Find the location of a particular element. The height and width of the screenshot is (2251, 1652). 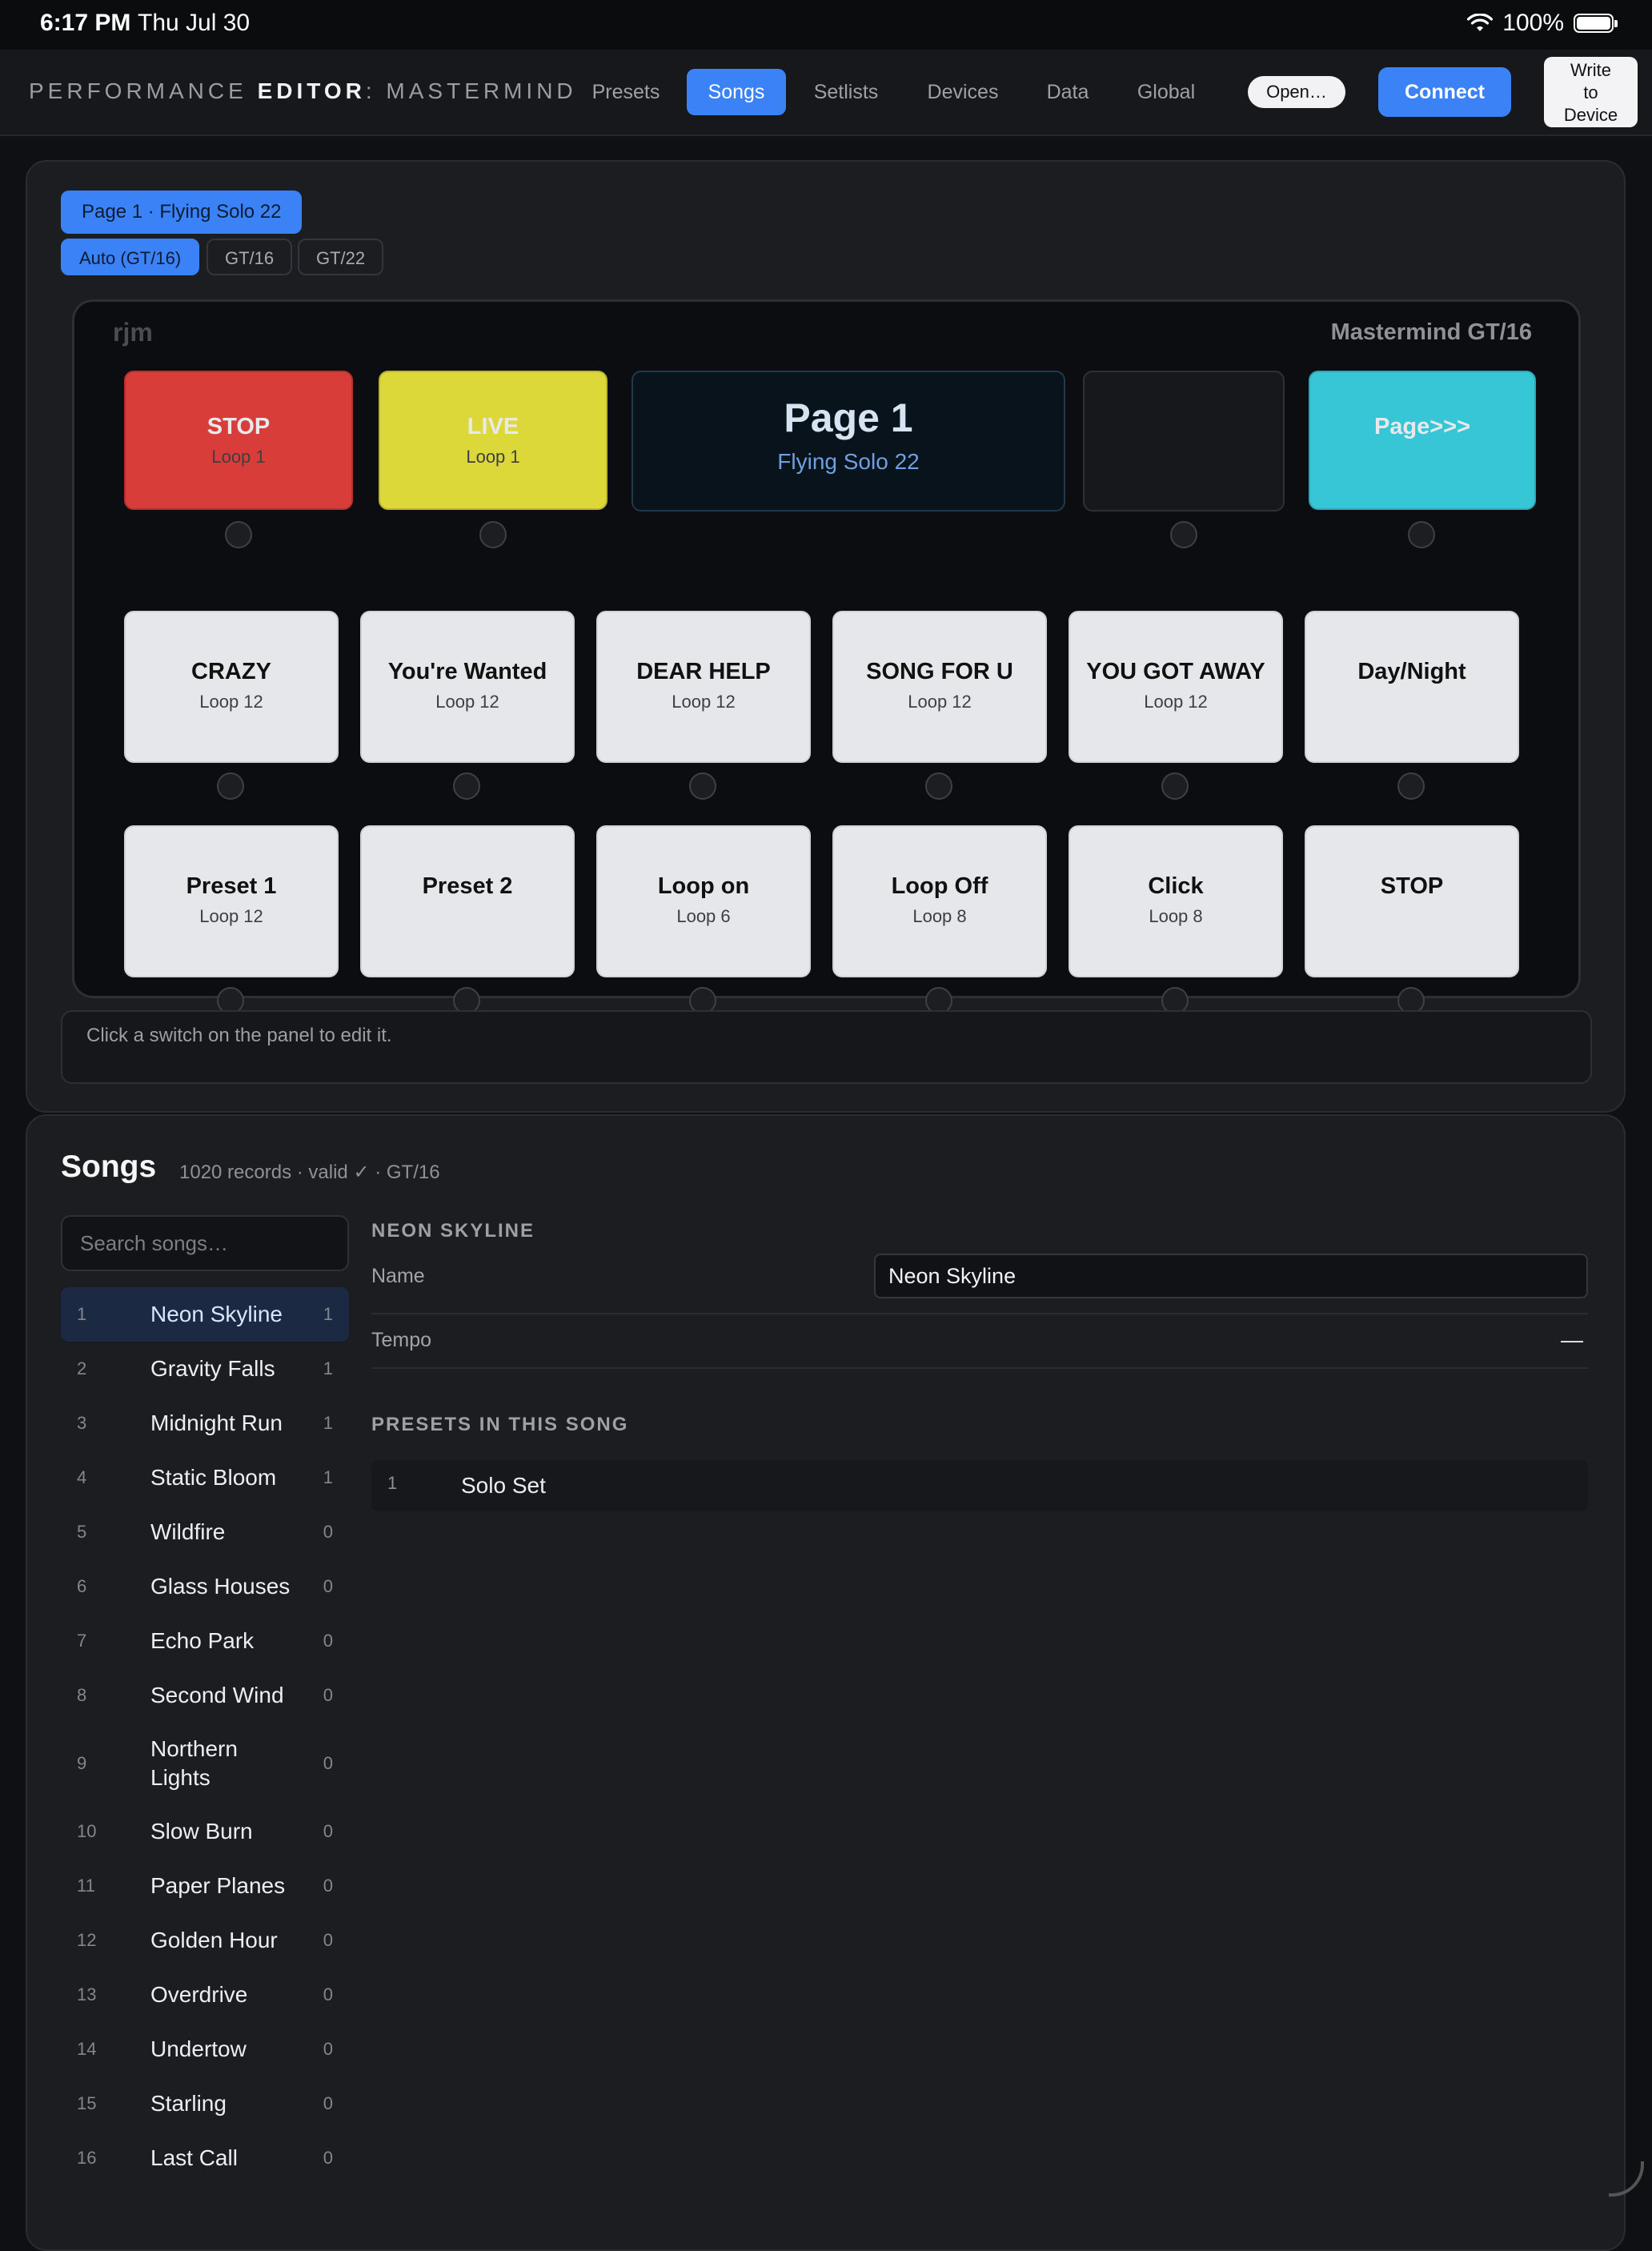

search-songs-input is located at coordinates (205, 1243).